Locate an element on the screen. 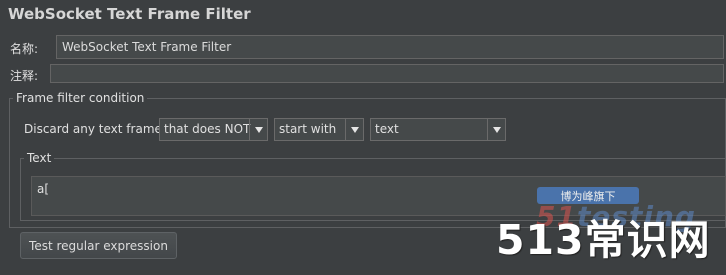 The height and width of the screenshot is (275, 726). condition-select-value: that does NOT is located at coordinates (207, 129).